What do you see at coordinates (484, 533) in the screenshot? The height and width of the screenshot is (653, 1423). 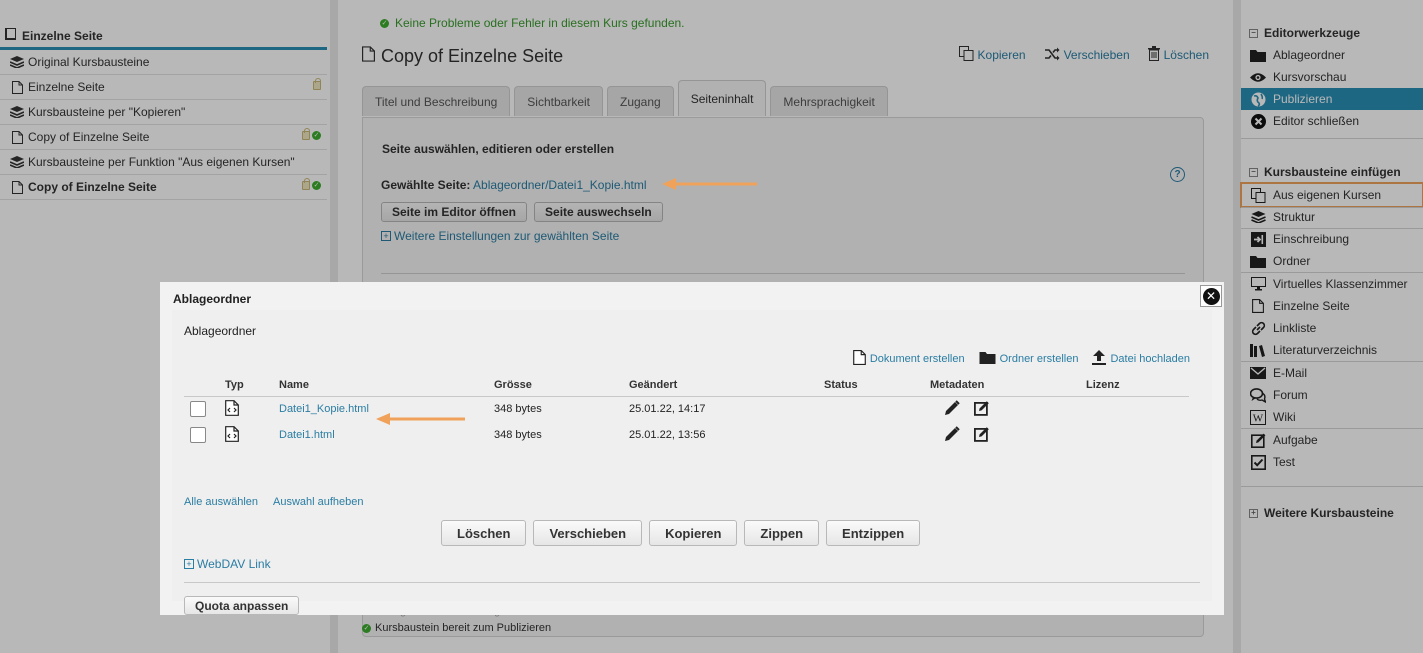 I see `delete-files-button: Löschen` at bounding box center [484, 533].